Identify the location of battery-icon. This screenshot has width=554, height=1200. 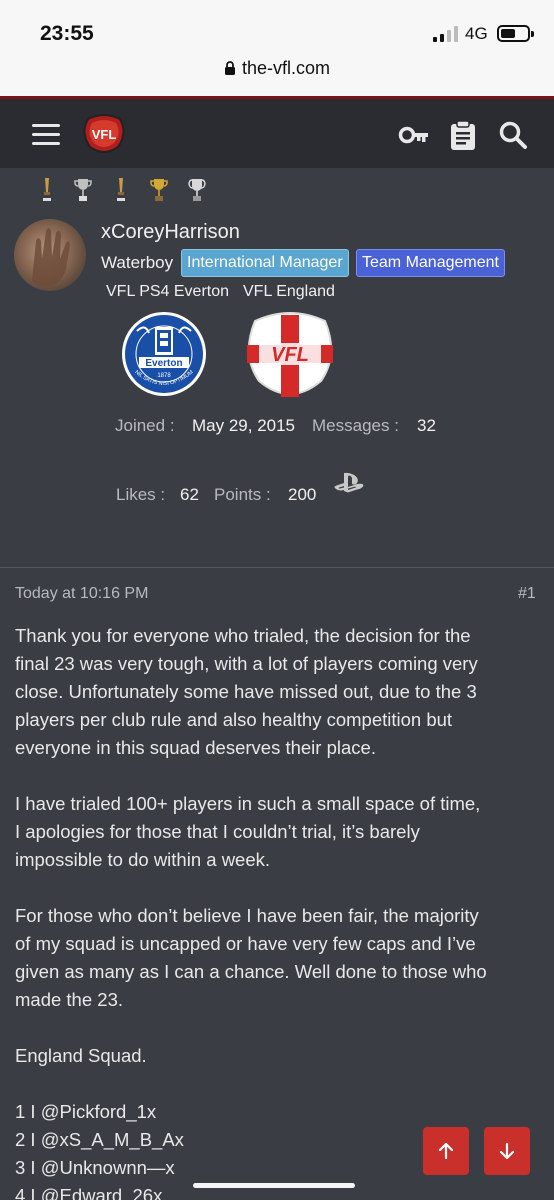
(515, 33).